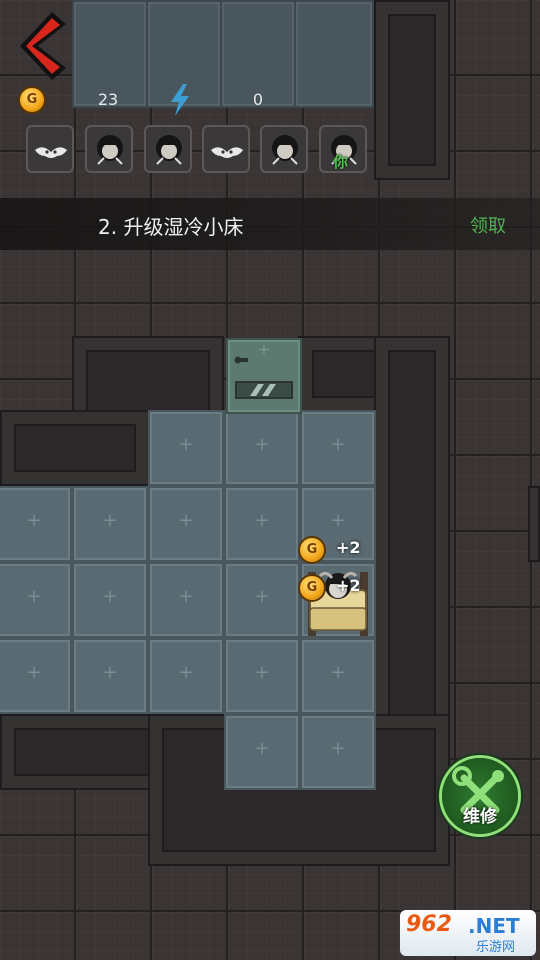  Describe the element at coordinates (480, 817) in the screenshot. I see `repair-label: 维修` at that location.